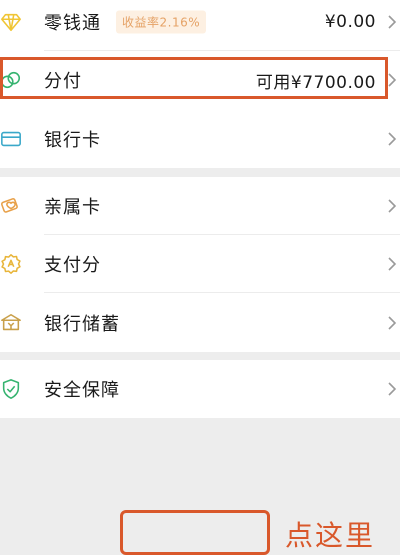 The image size is (400, 555). I want to click on family-card-label: 亲属卡, so click(72, 207).